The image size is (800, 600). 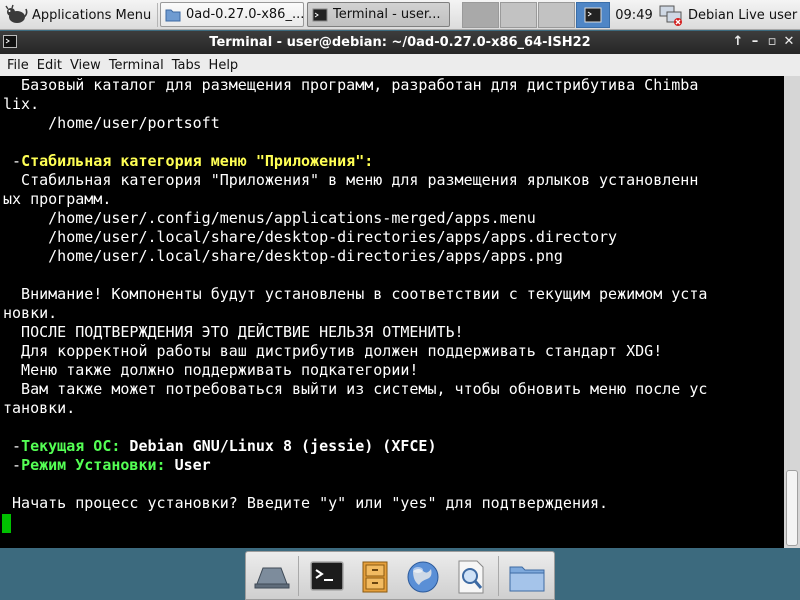 I want to click on show-desktop-button, so click(x=272, y=577).